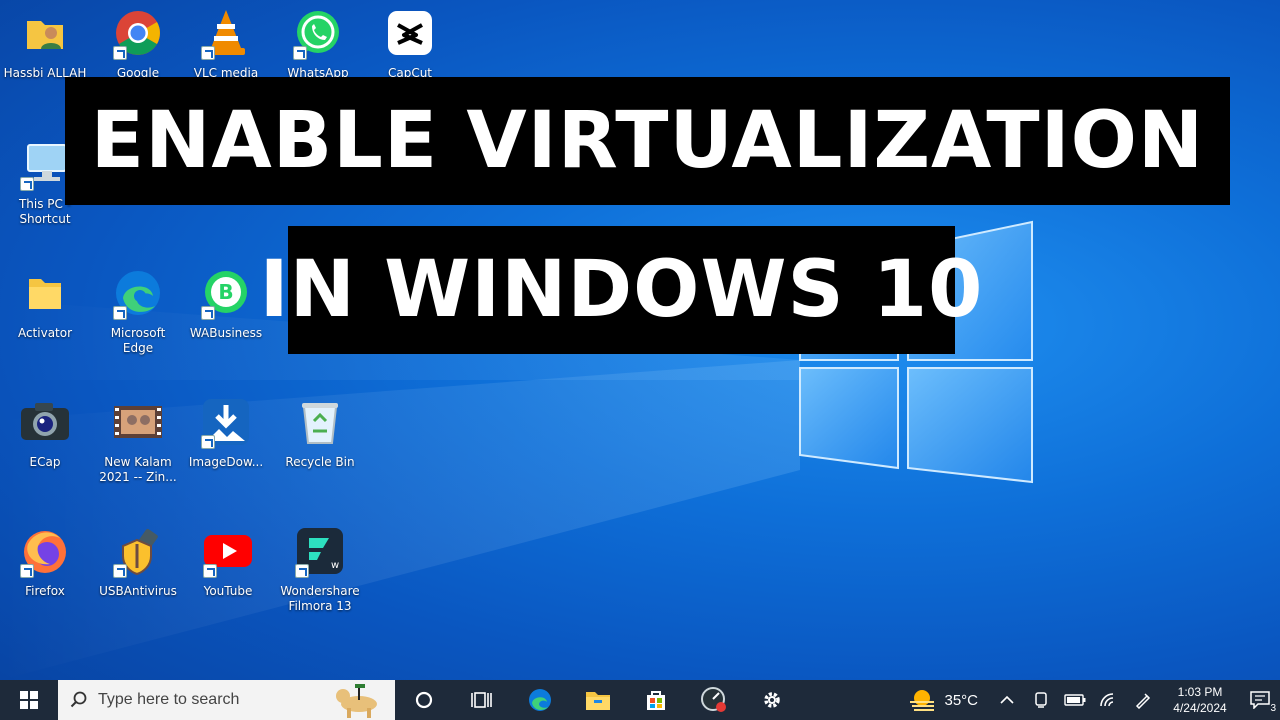 The width and height of the screenshot is (1280, 720). Describe the element at coordinates (138, 551) in the screenshot. I see `usb-antivirus-icon` at that location.